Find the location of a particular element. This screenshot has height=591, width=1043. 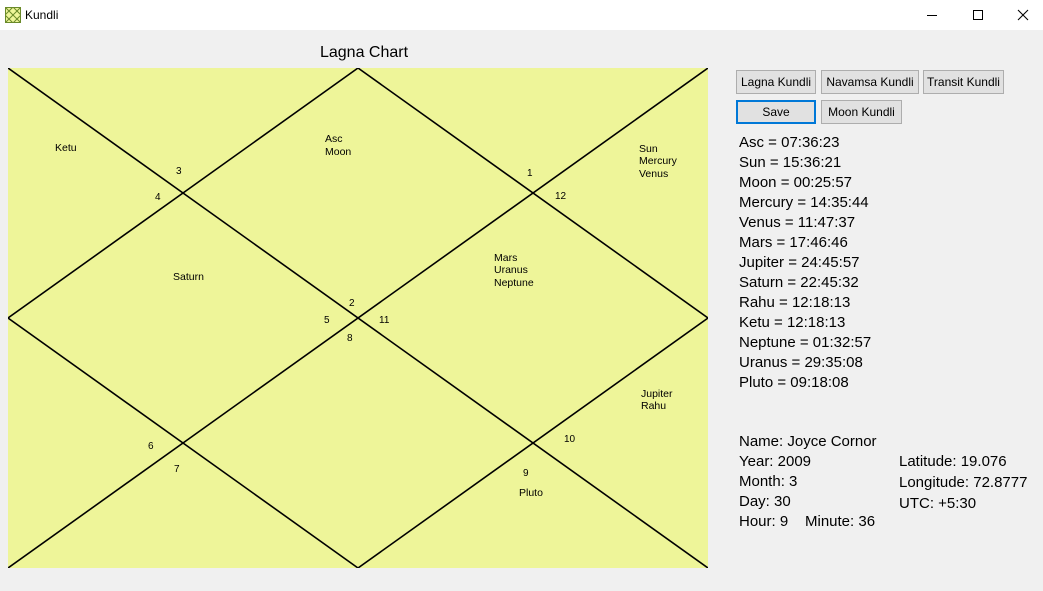

position-mercury: Mercury = 14:35:44 is located at coordinates (804, 202).